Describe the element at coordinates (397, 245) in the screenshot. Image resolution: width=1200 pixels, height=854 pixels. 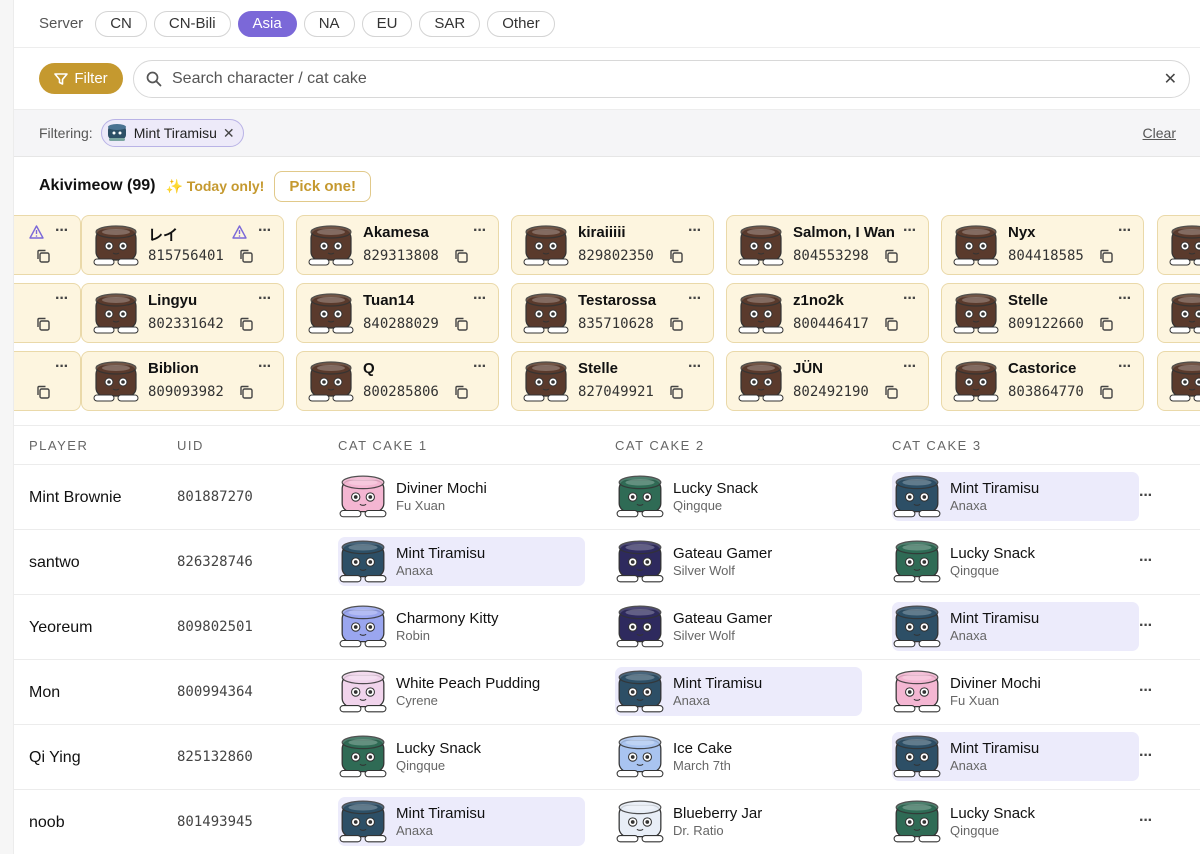
I see `player-card: Akamesa 829313808 ···` at that location.